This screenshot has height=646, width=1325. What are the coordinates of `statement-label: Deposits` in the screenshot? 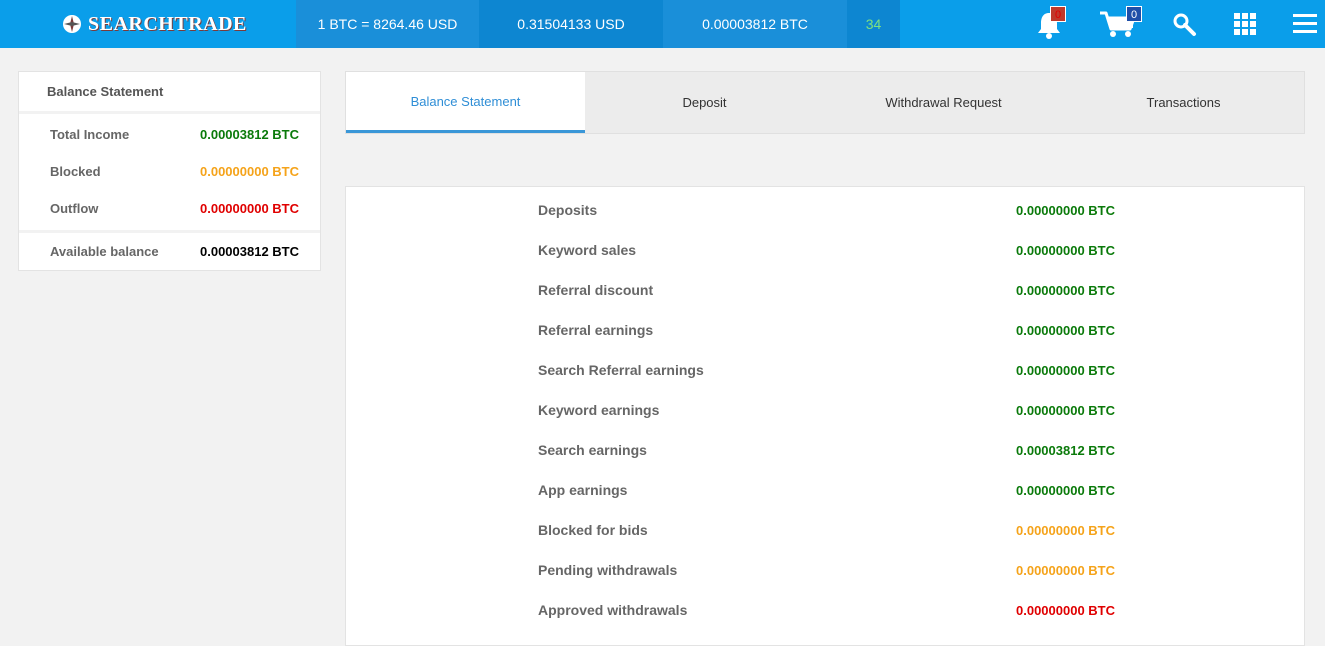 It's located at (568, 210).